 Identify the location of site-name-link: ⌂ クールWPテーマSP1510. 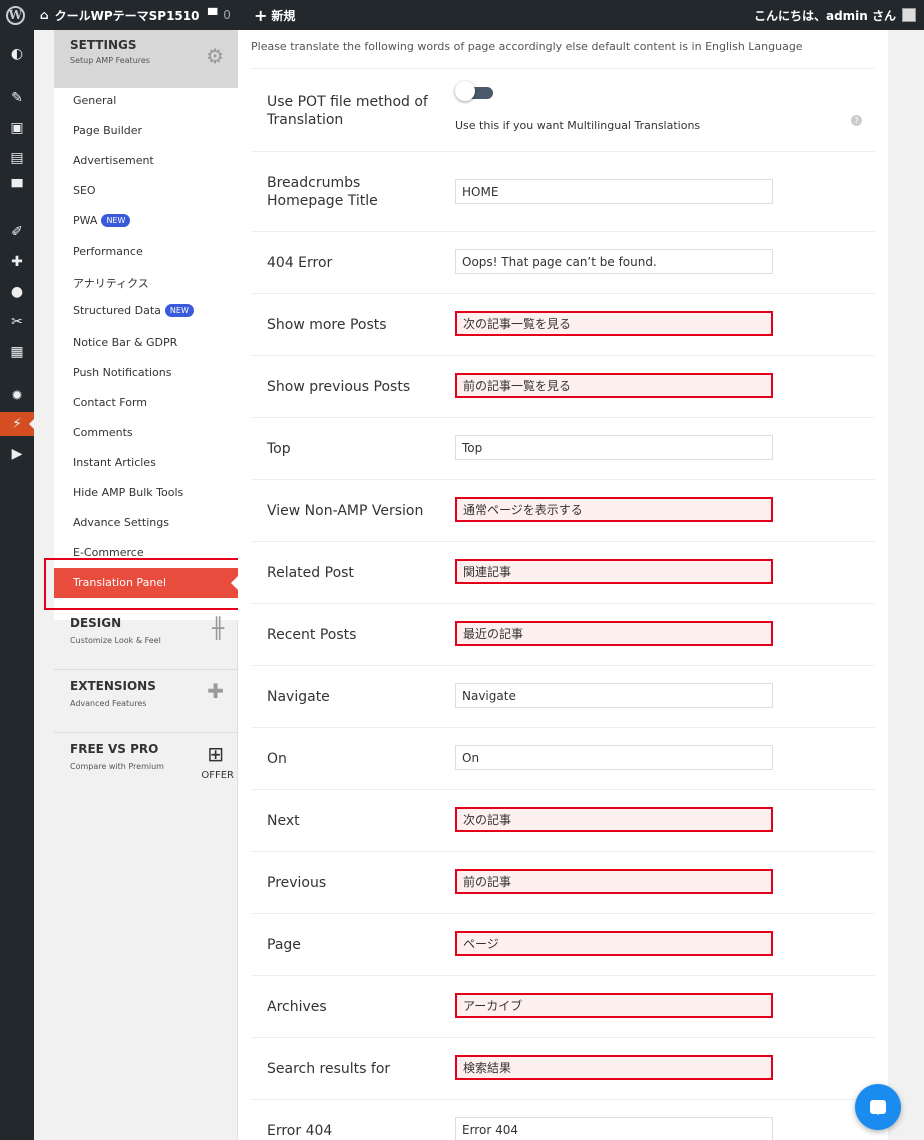
(119, 15).